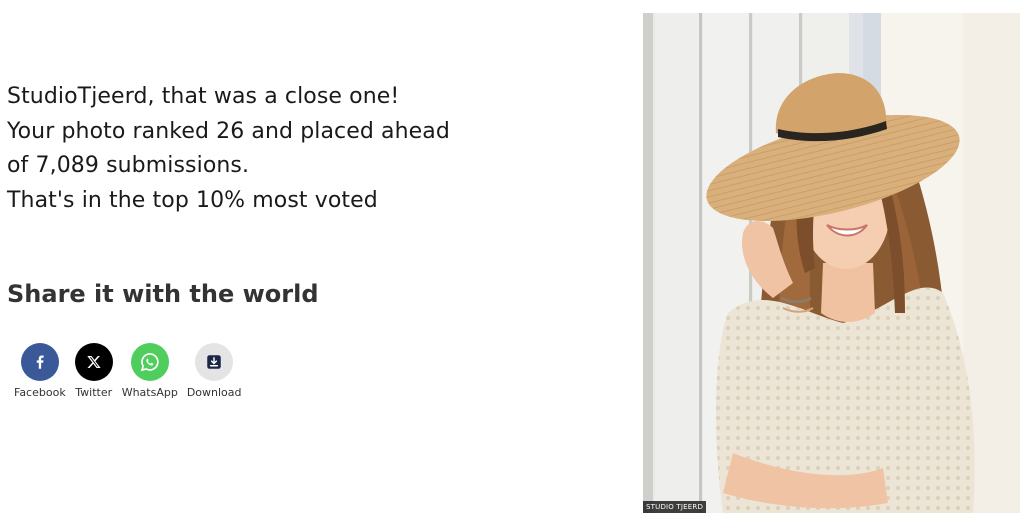 The image size is (1024, 524). I want to click on facebook-icon, so click(39, 362).